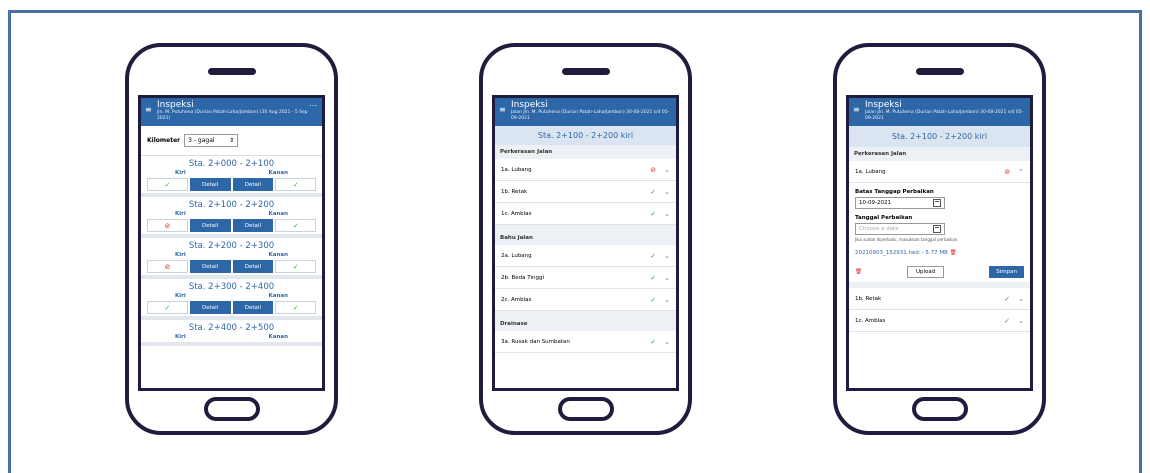 This screenshot has width=1150, height=473. What do you see at coordinates (201, 140) in the screenshot?
I see `kilometer-select-value: 3 - gagal` at bounding box center [201, 140].